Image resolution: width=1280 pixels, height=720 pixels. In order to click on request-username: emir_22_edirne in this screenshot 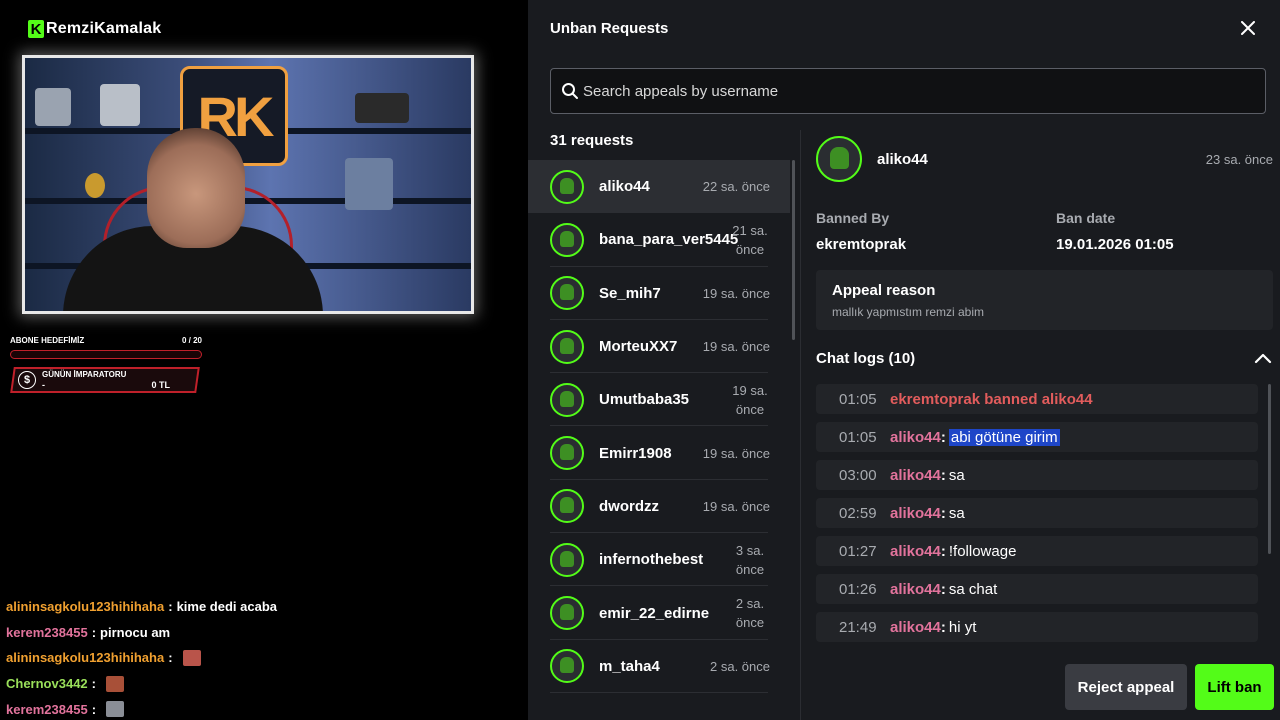, I will do `click(654, 613)`.